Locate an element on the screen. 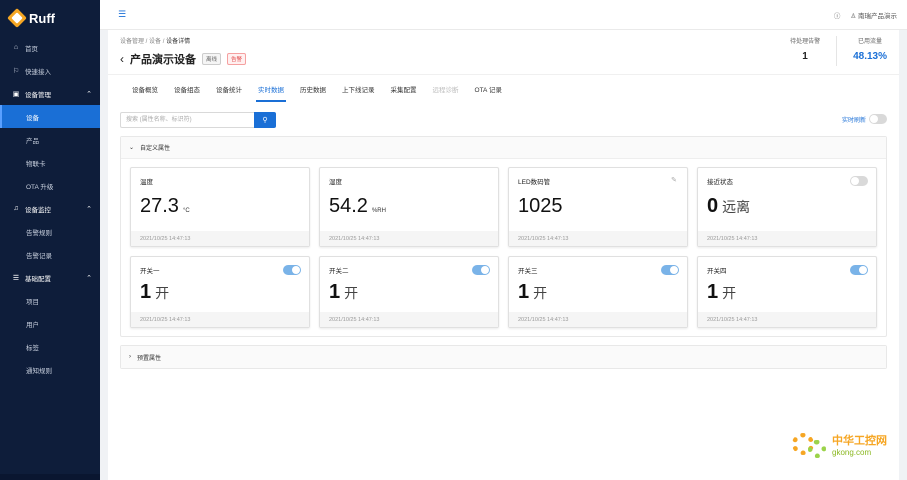 The height and width of the screenshot is (480, 907). property-card-temperature: 温度 27.3 °C 2021/10/25 14:47:13 is located at coordinates (220, 207).